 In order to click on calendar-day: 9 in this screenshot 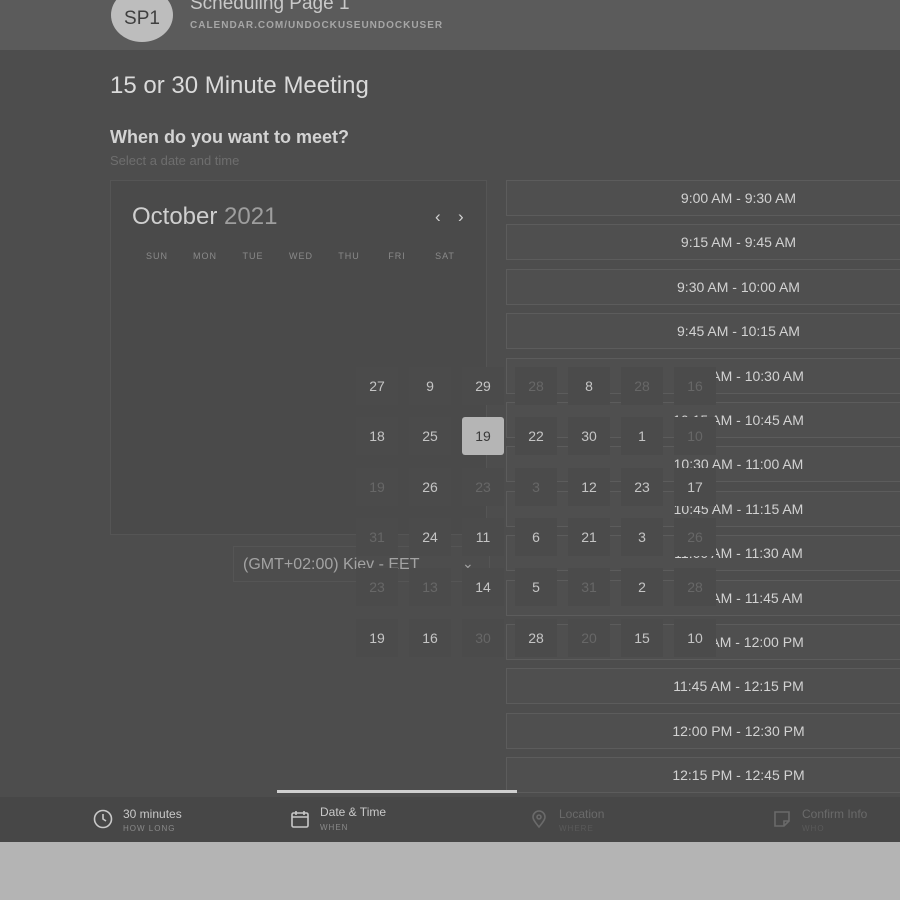, I will do `click(430, 386)`.